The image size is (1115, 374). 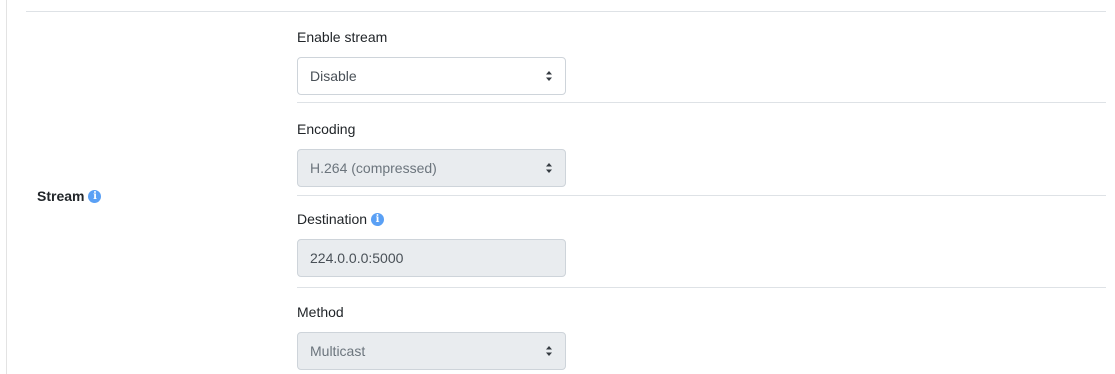 What do you see at coordinates (431, 76) in the screenshot?
I see `enable-stream-select: Disable` at bounding box center [431, 76].